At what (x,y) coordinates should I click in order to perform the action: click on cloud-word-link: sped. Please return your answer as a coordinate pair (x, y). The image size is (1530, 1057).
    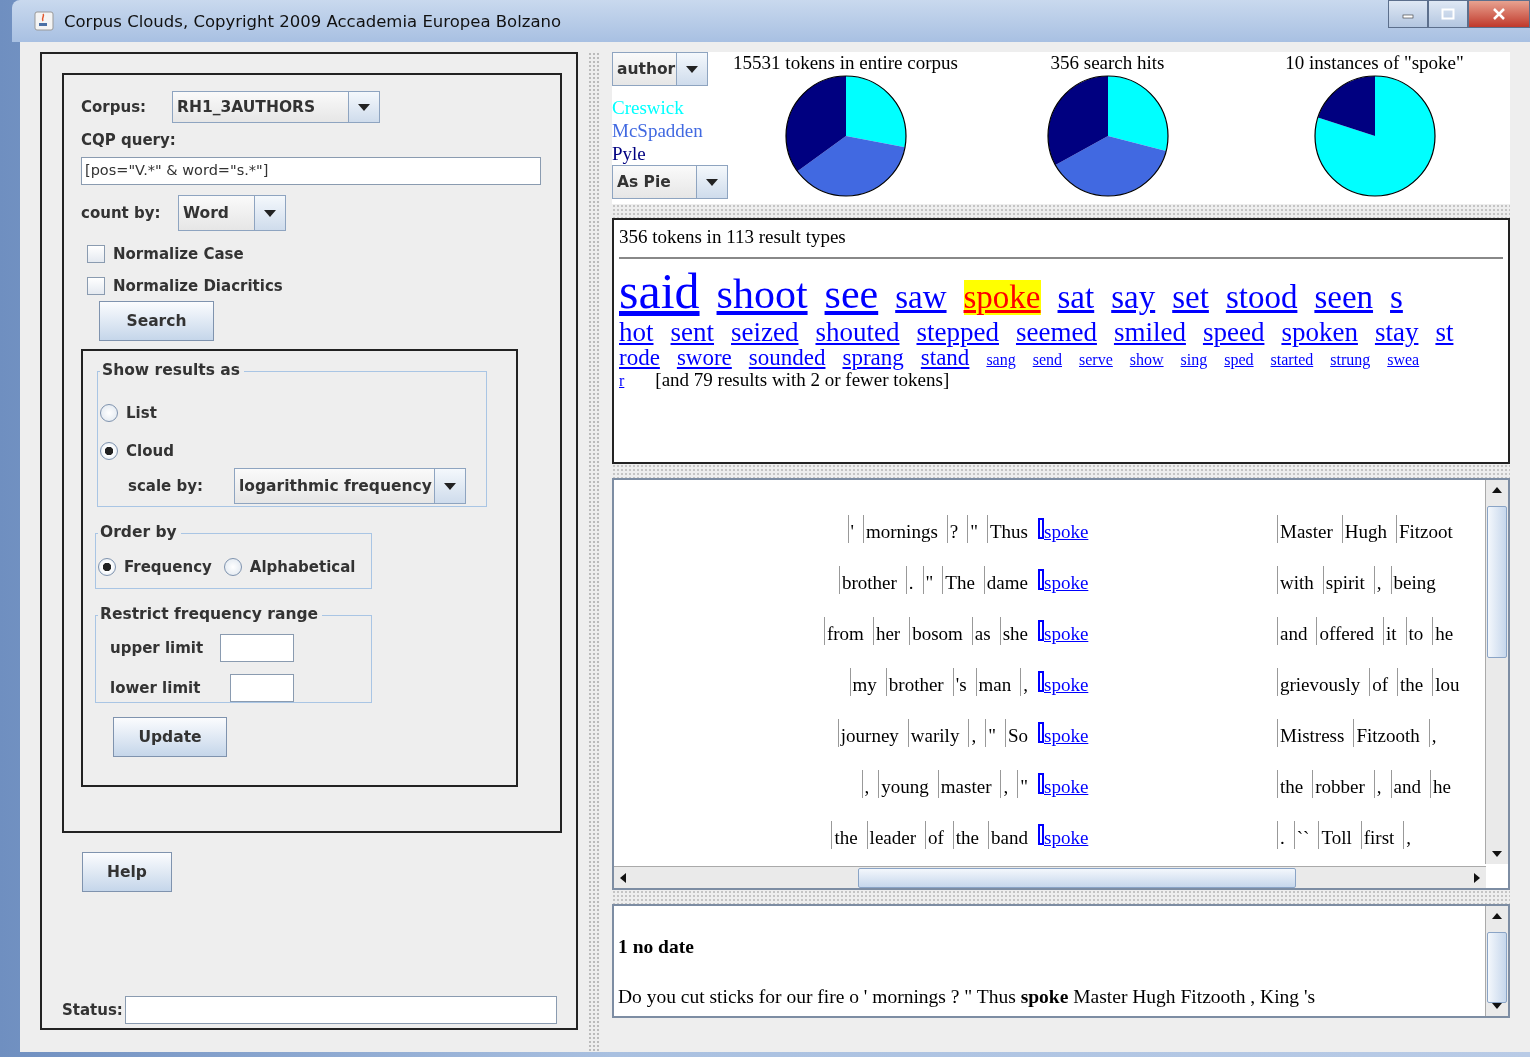
    Looking at the image, I should click on (1239, 360).